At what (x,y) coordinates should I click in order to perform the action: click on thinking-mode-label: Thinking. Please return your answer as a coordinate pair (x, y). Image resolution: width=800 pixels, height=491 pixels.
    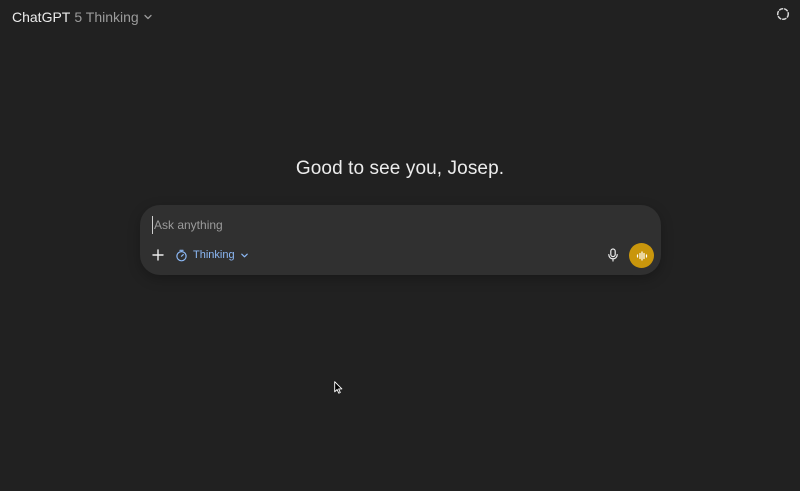
    Looking at the image, I should click on (214, 255).